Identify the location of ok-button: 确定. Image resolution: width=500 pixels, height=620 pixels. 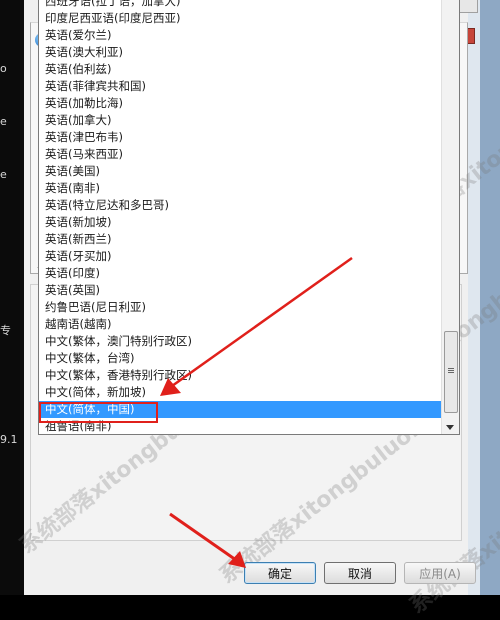
(280, 573).